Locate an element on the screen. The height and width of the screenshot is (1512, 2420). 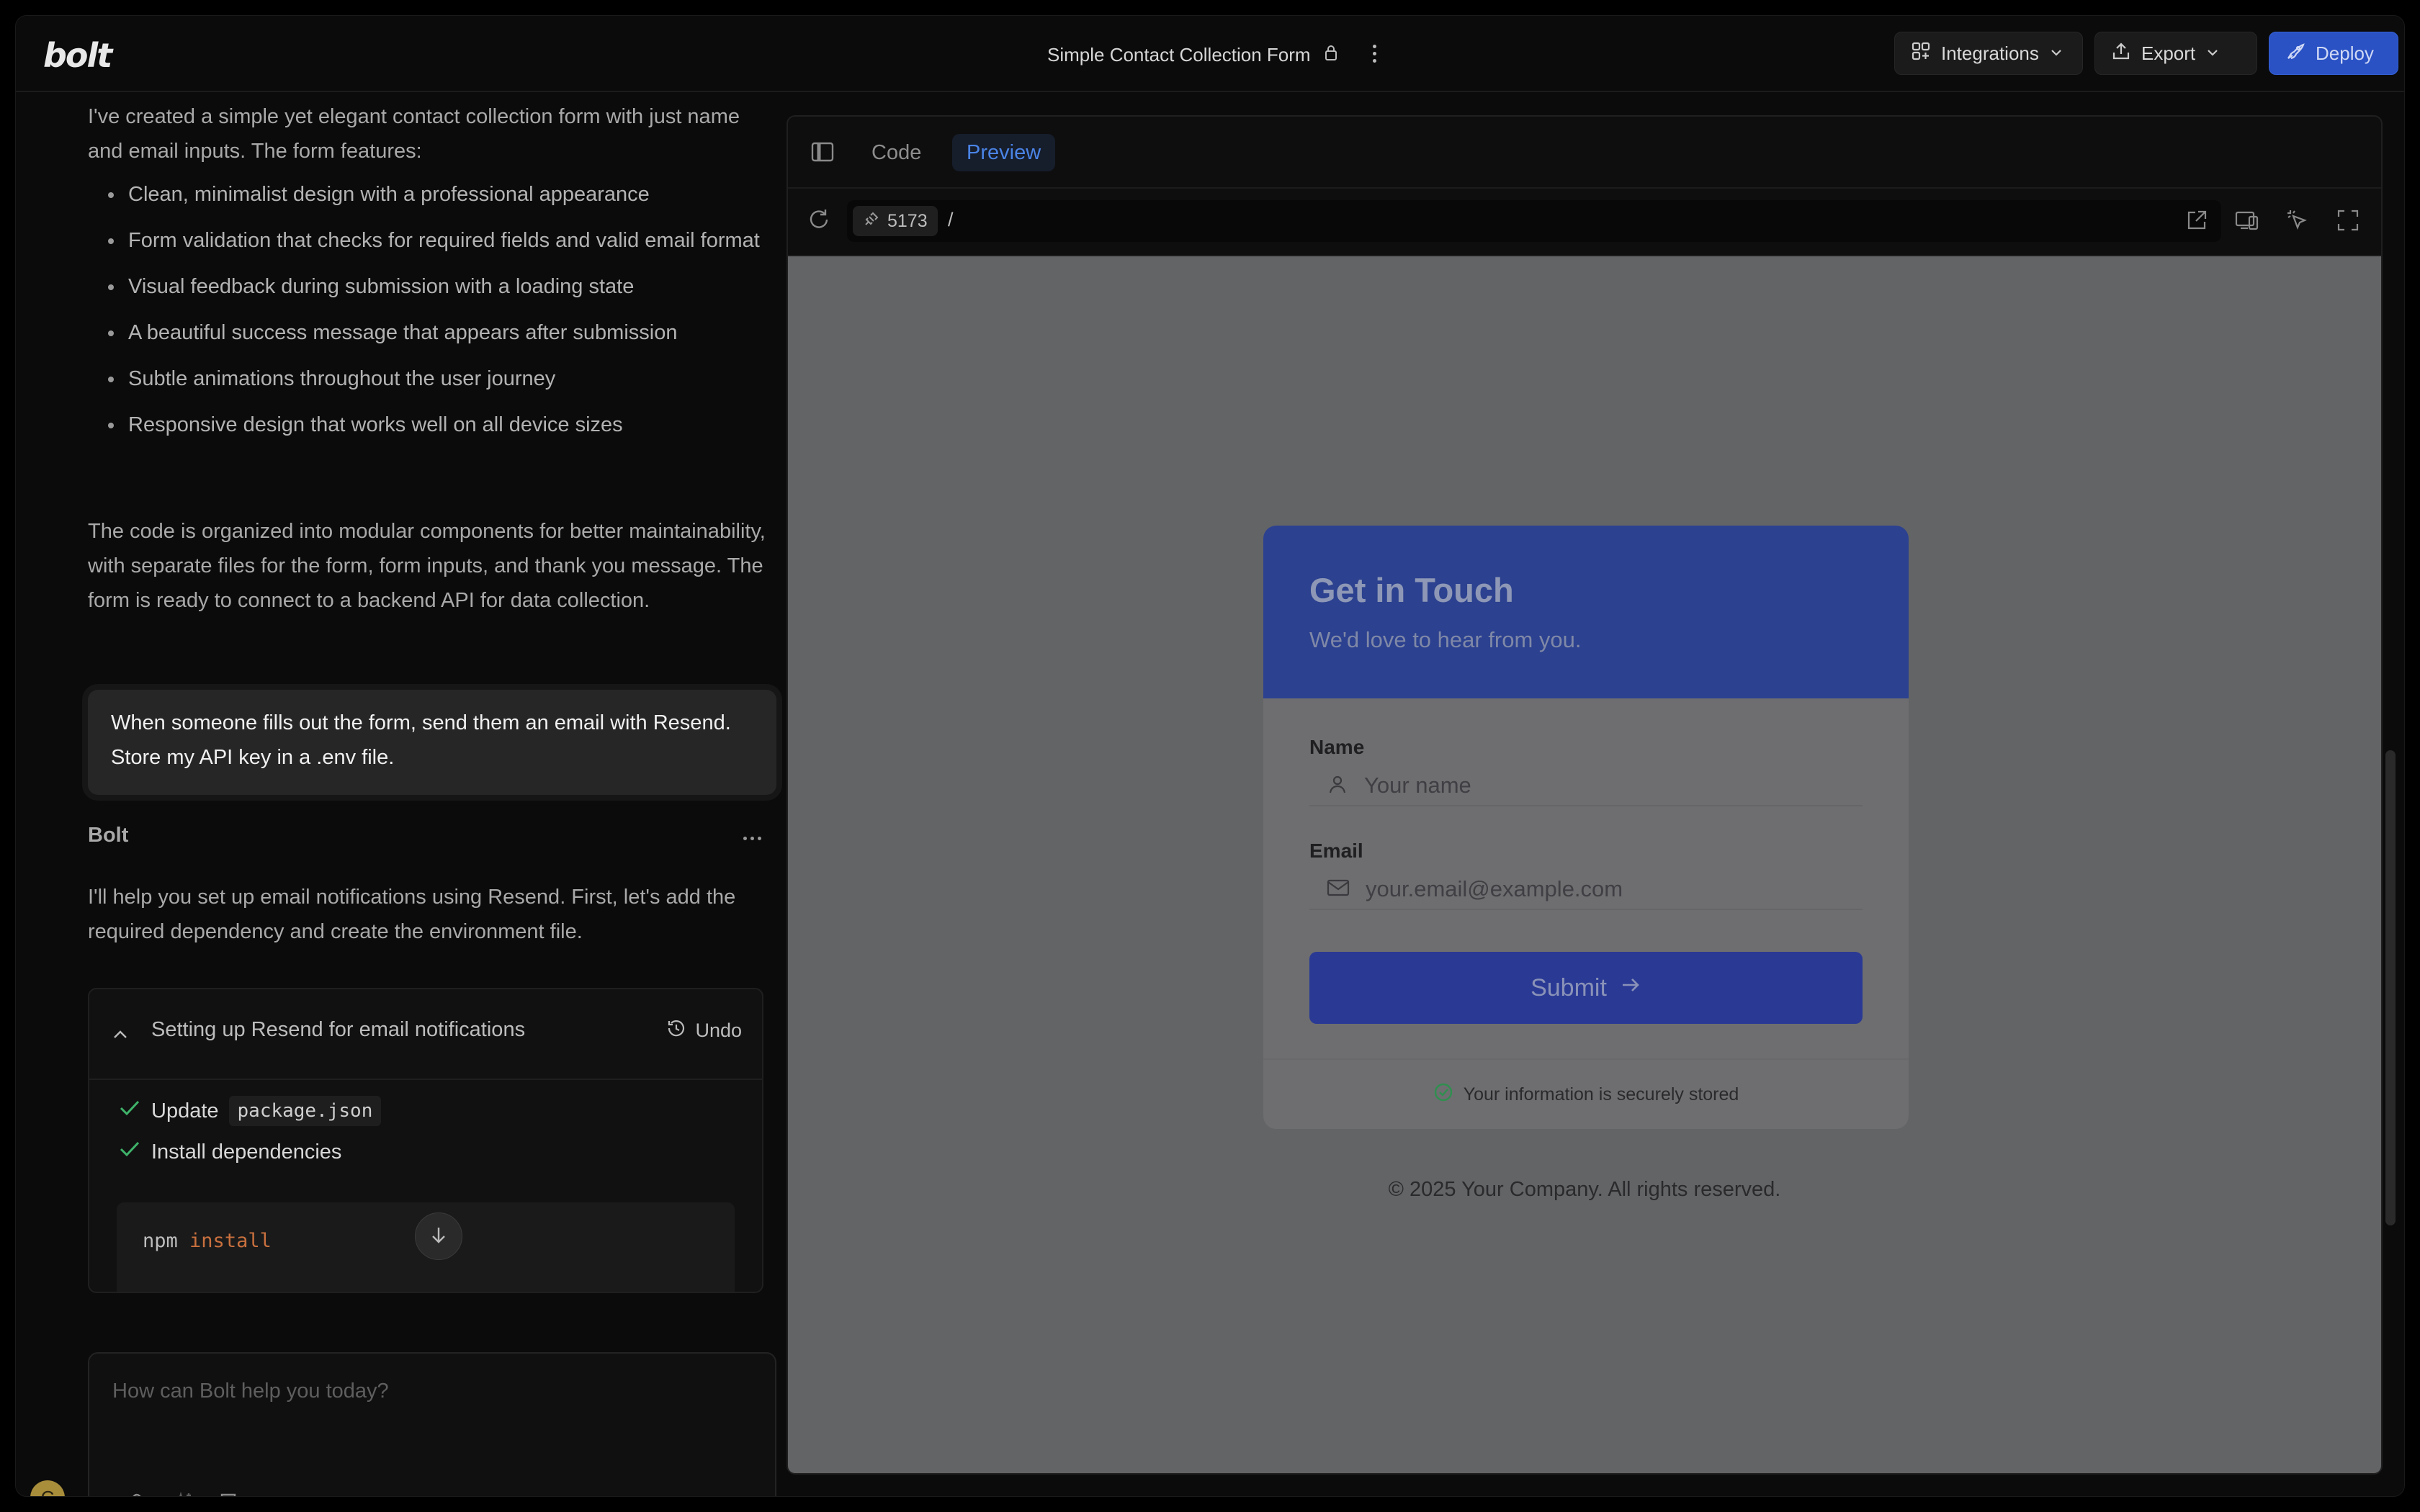
workbench-tabs: Code Preview is located at coordinates (1585, 153).